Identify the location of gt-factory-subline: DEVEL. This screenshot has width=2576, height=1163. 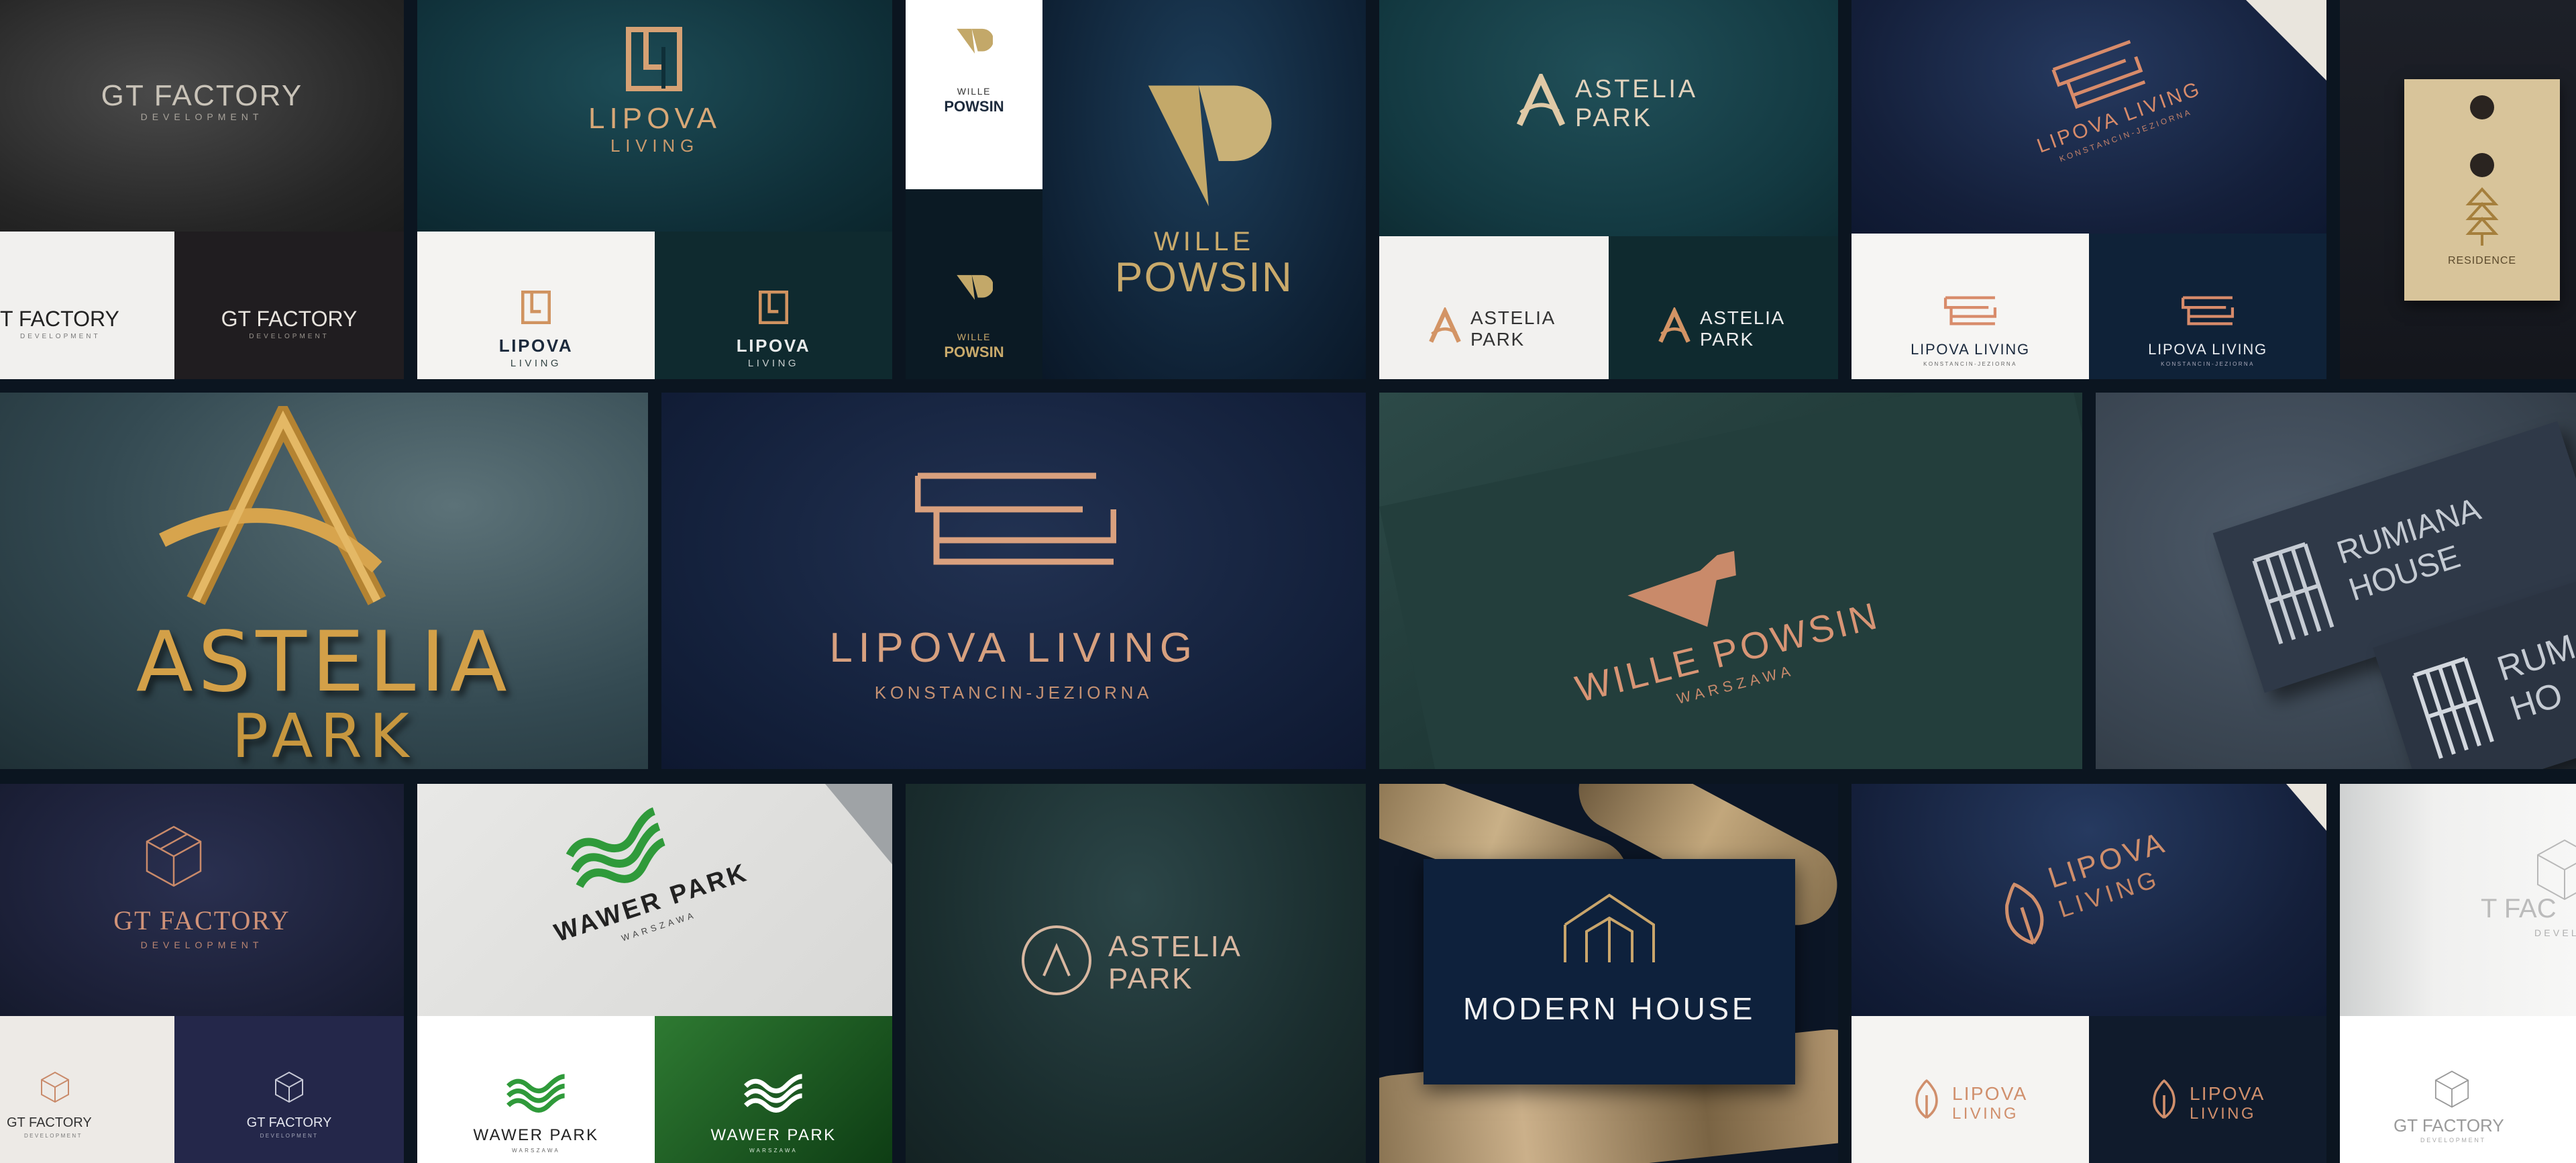
(2555, 932).